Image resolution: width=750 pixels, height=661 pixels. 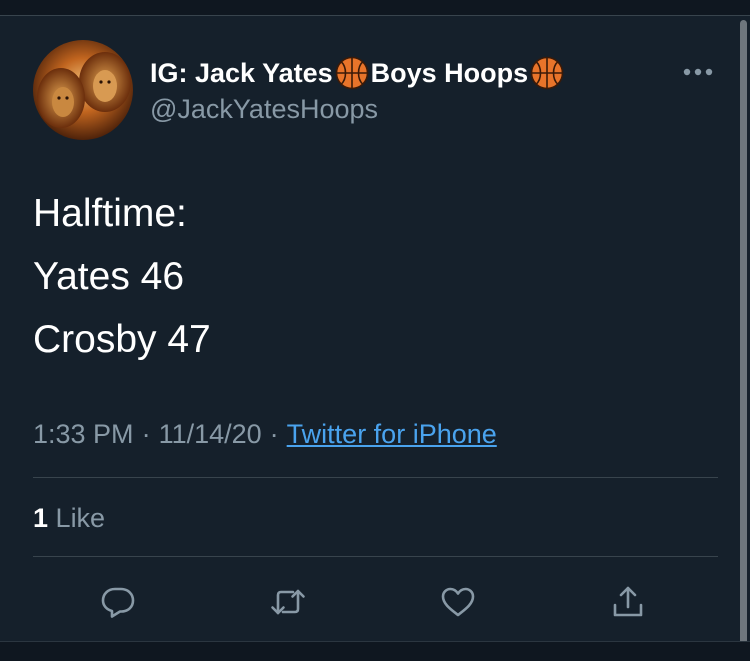 I want to click on reply-button, so click(x=118, y=602).